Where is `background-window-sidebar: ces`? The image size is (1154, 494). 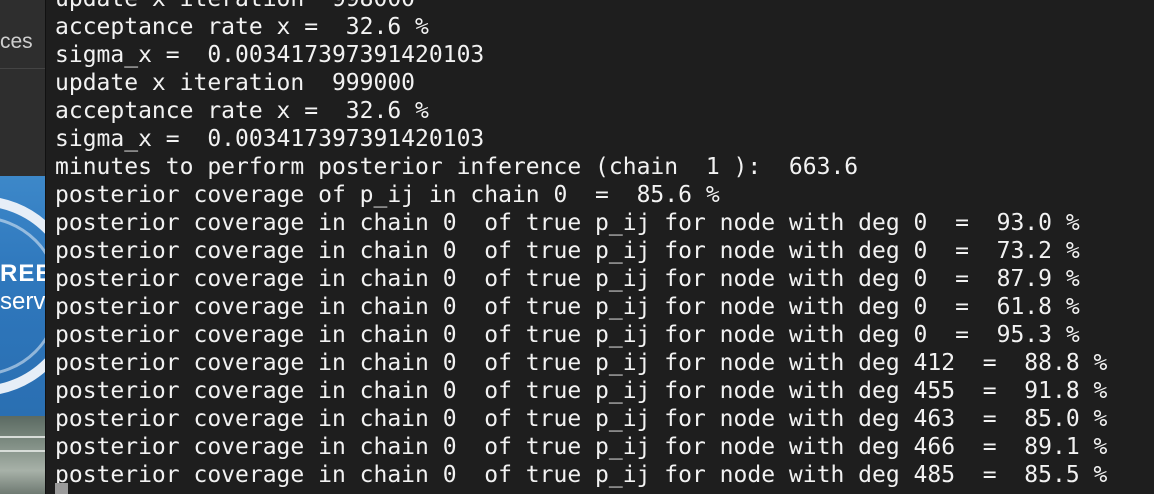
background-window-sidebar: ces is located at coordinates (23, 88).